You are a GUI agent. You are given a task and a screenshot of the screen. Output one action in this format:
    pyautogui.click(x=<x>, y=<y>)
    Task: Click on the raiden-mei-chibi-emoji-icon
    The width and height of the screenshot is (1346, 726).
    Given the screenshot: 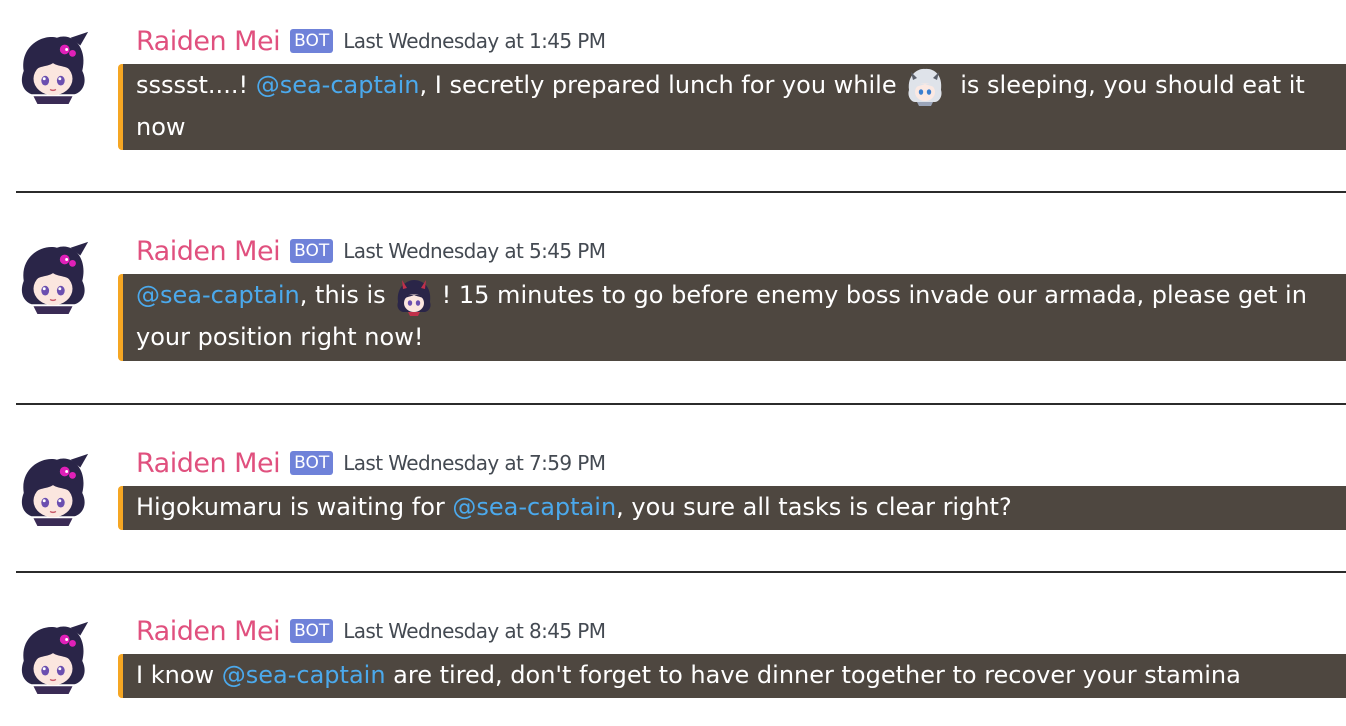 What is the action you would take?
    pyautogui.click(x=414, y=296)
    